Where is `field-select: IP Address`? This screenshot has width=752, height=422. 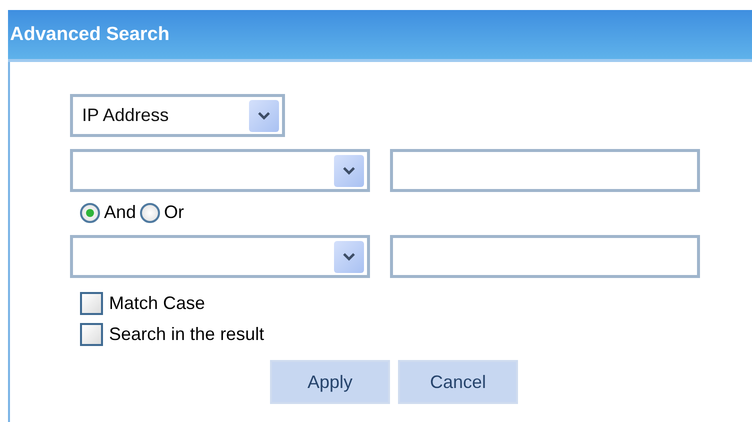
field-select: IP Address is located at coordinates (177, 115).